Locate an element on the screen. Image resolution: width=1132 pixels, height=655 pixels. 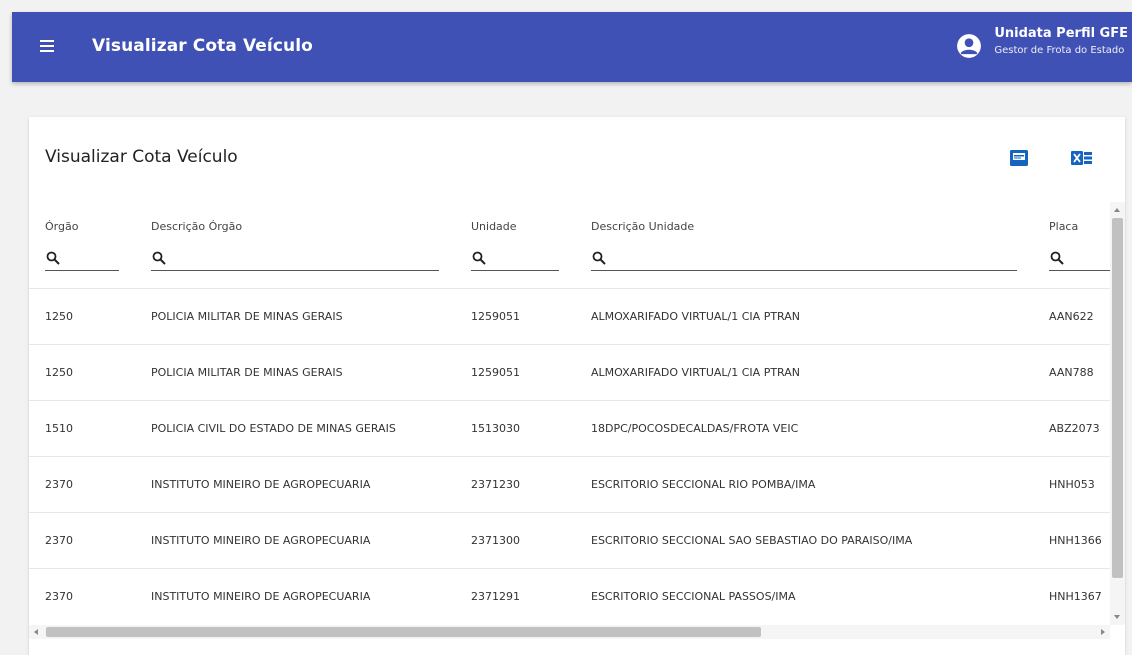
cell-descricao-unidade: 18DPC/POCOSDECALDAS/FROTA VEIC is located at coordinates (695, 428).